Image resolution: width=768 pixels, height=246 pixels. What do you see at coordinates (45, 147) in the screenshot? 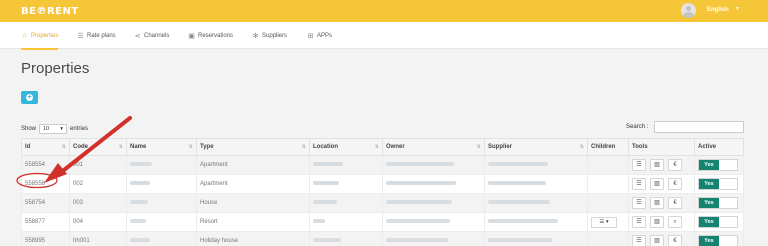
I see `column-header-id: Id ⇅` at bounding box center [45, 147].